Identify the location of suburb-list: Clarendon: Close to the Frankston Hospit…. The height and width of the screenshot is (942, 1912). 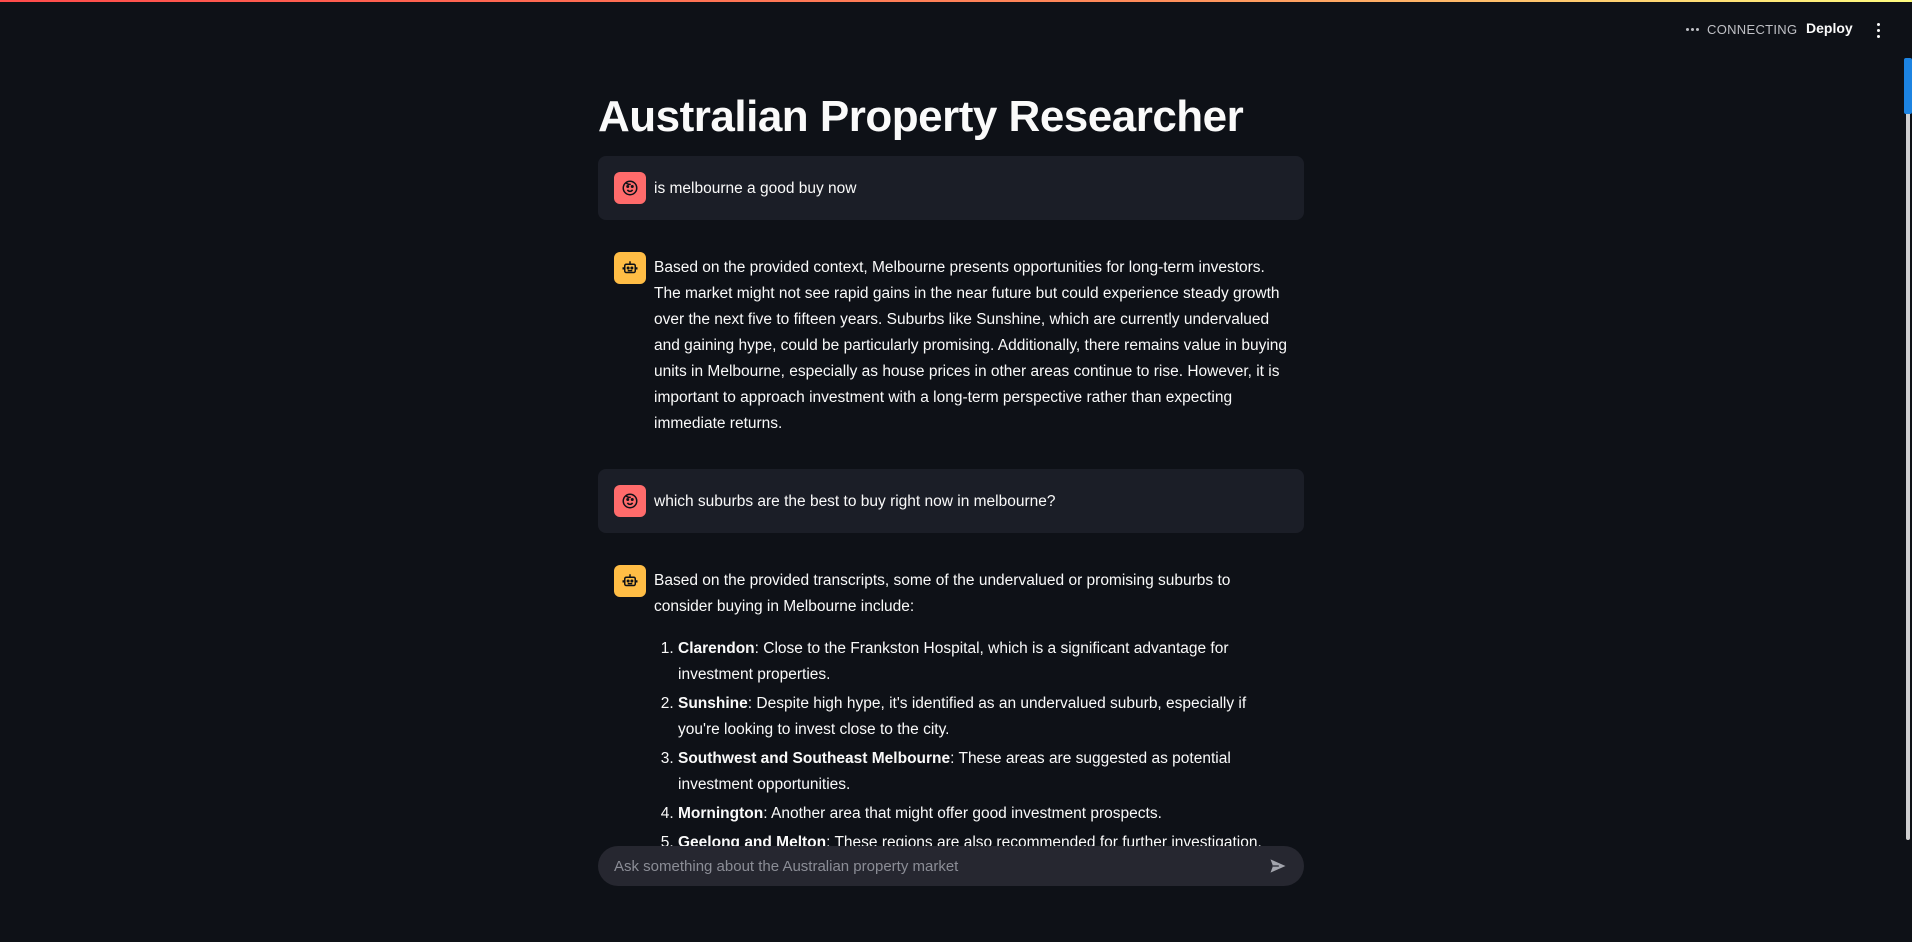
(971, 746).